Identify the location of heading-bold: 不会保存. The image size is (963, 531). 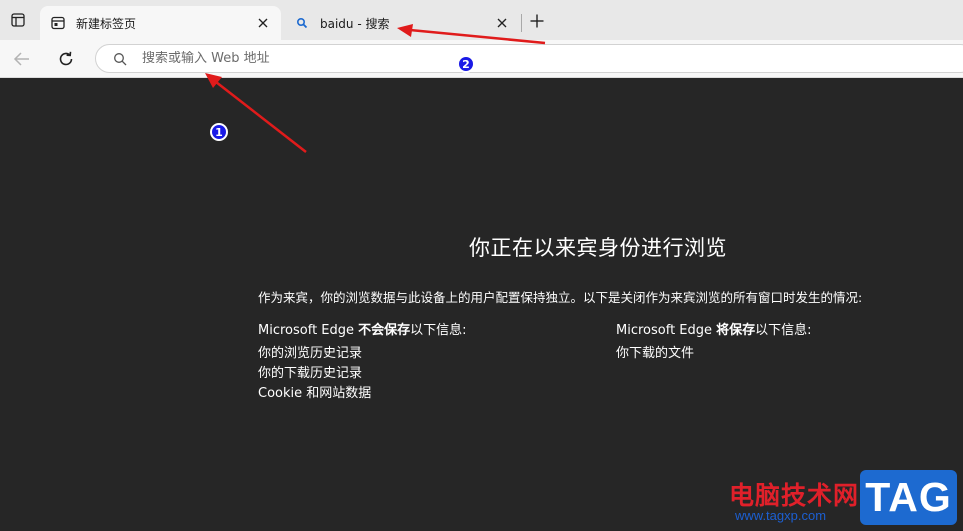
(384, 330).